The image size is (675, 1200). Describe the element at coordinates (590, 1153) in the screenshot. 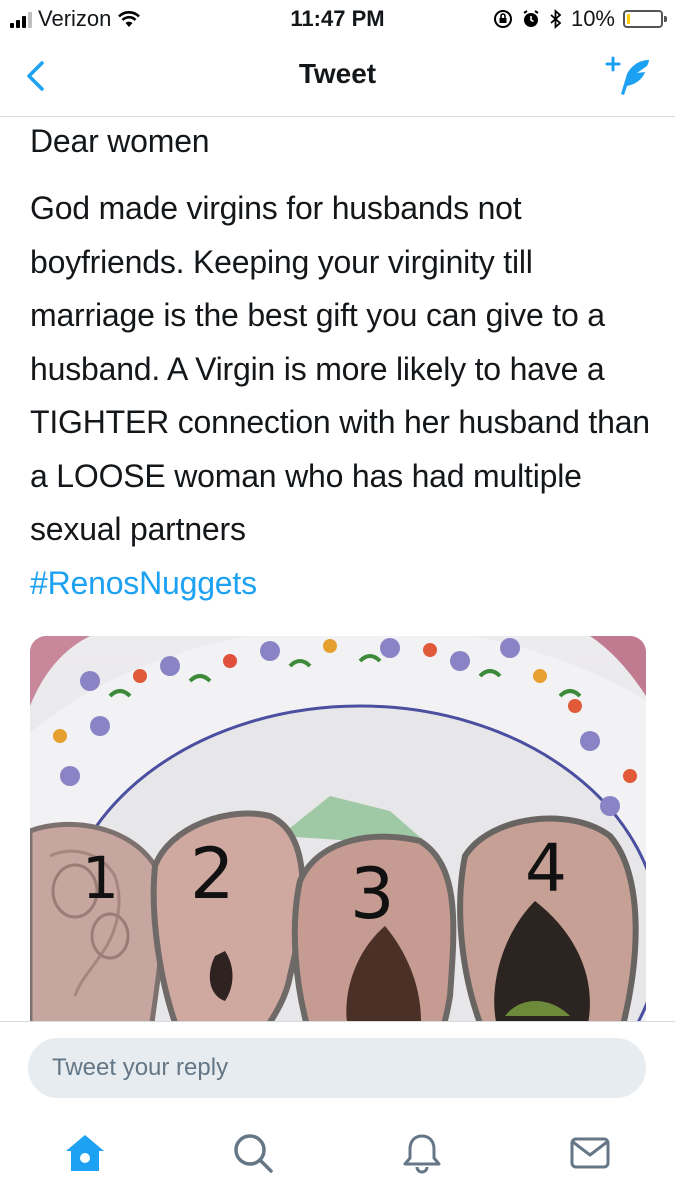

I see `mail-icon` at that location.